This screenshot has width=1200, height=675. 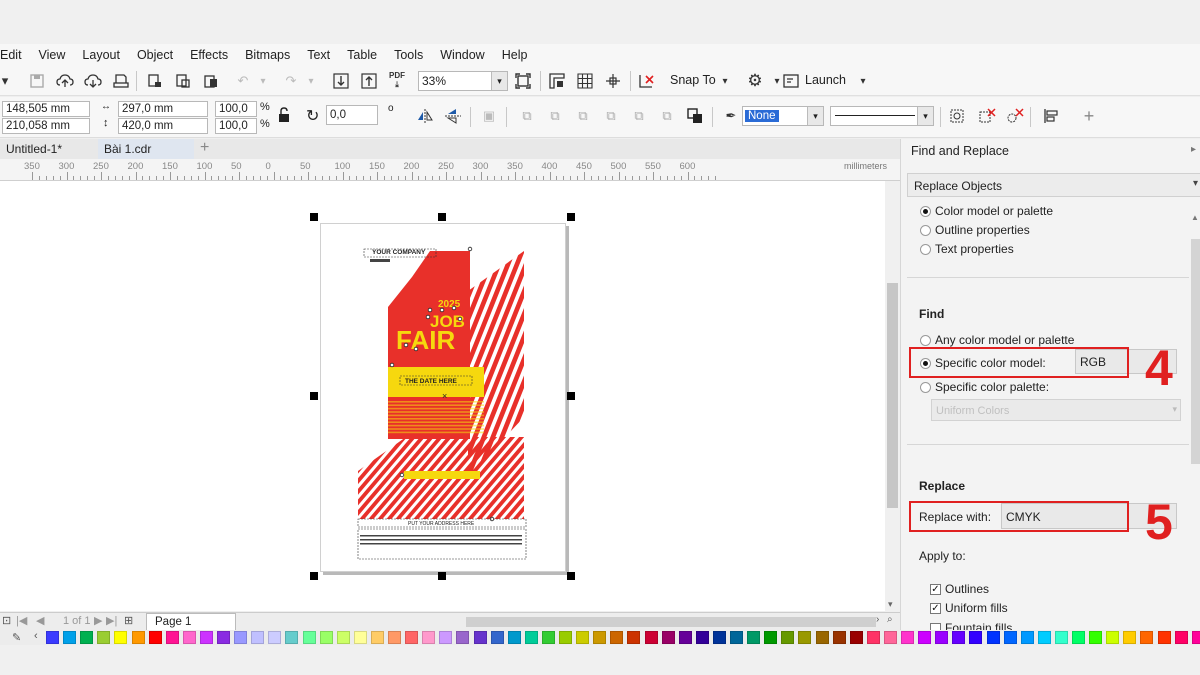 What do you see at coordinates (527, 116) in the screenshot?
I see `weld-icon: ⧉` at bounding box center [527, 116].